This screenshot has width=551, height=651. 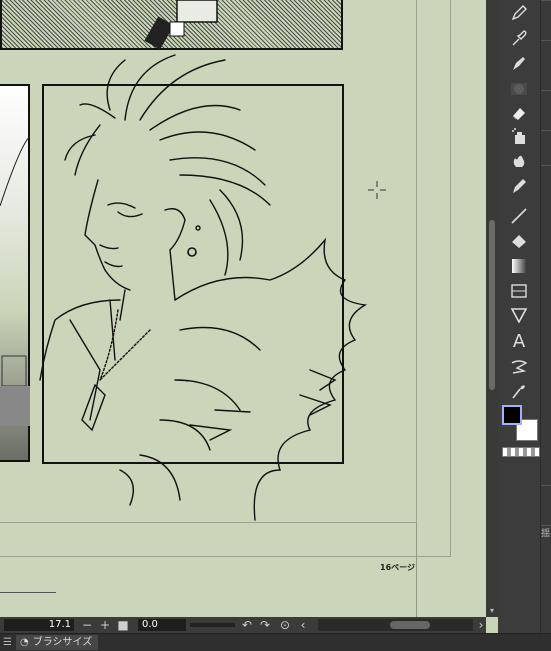 I want to click on vertical-scrollbar: ▾, so click(x=492, y=308).